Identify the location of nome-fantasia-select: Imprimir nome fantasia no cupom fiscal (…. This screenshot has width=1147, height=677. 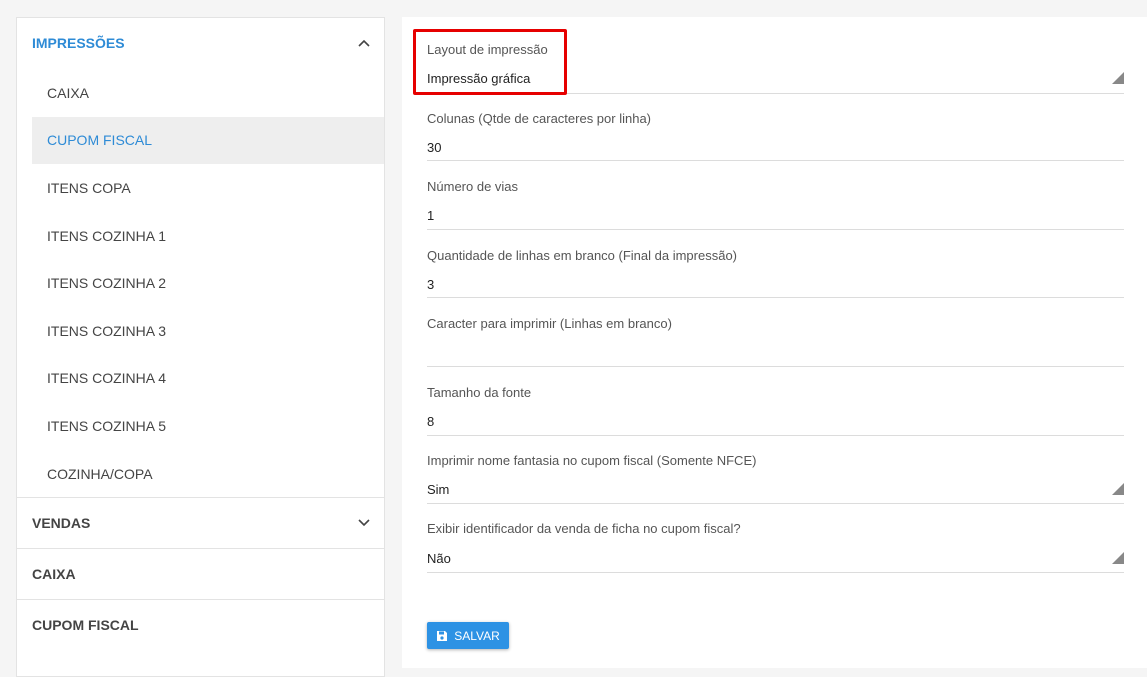
(775, 478).